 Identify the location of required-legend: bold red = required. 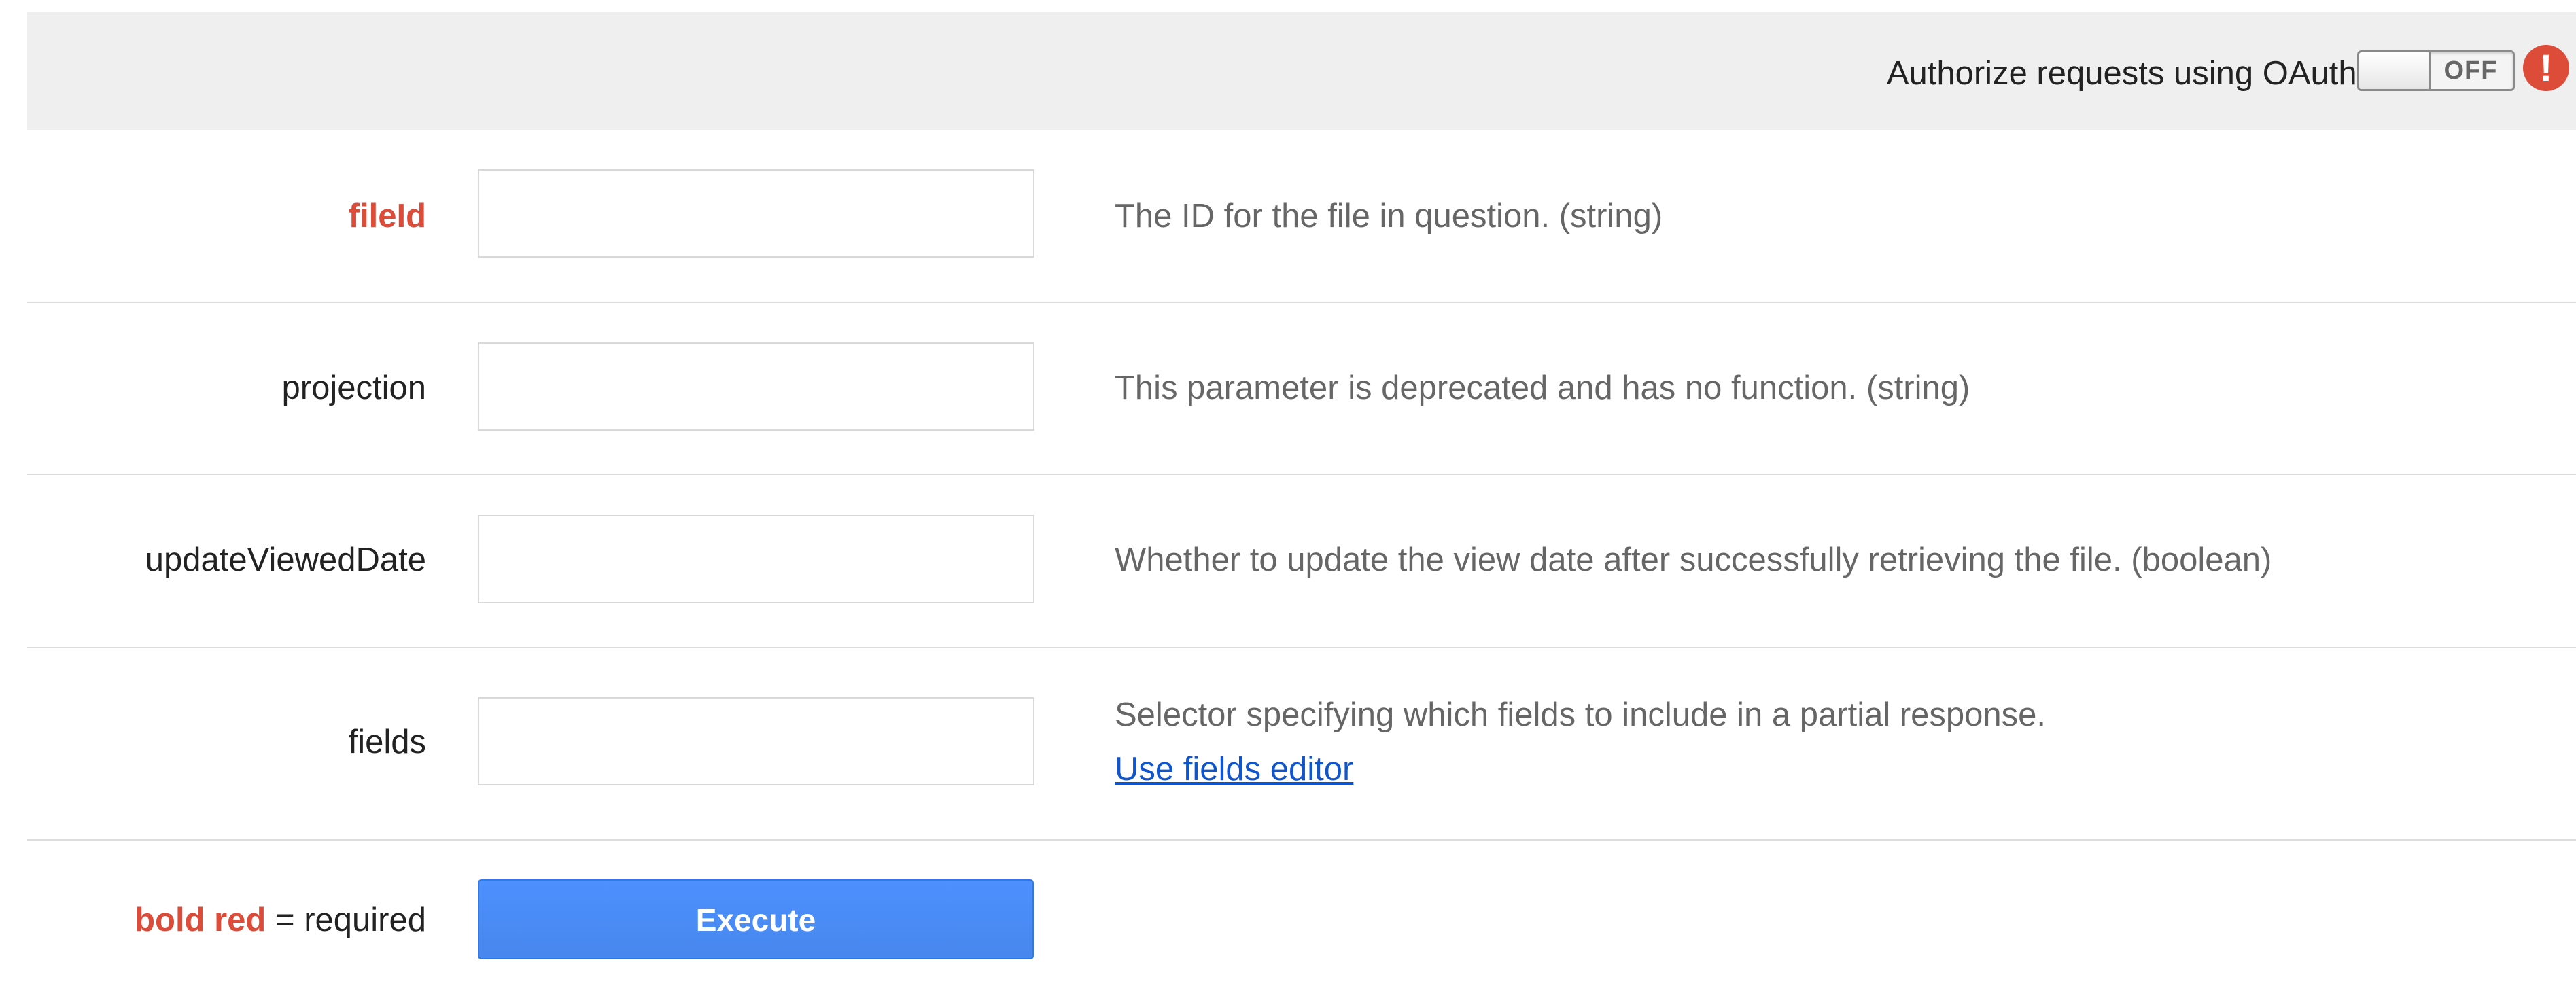
(280, 920).